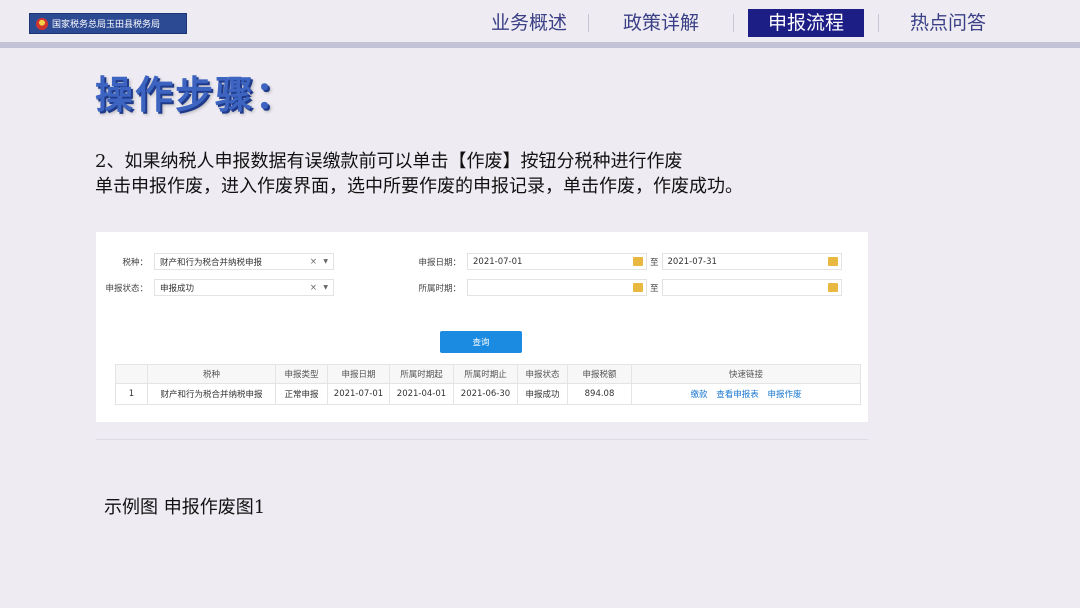 This screenshot has height=608, width=1080. I want to click on row-index: 1, so click(131, 394).